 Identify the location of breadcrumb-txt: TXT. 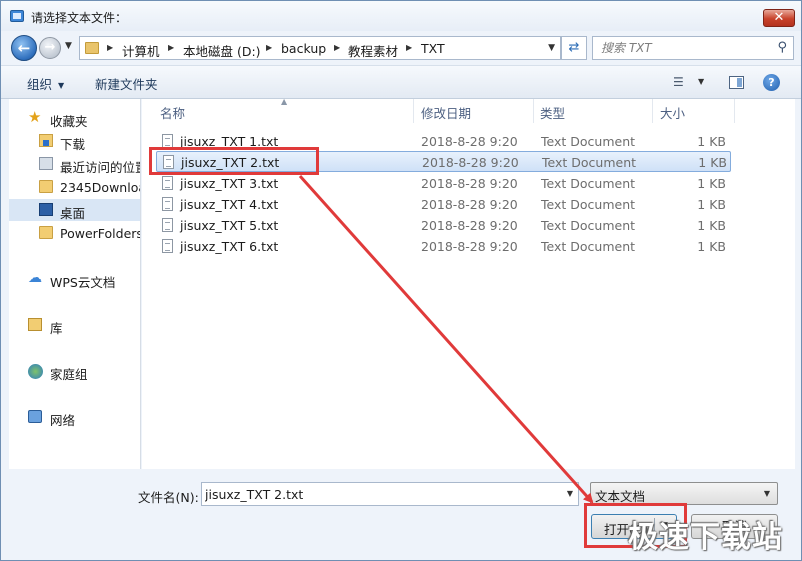
(433, 48).